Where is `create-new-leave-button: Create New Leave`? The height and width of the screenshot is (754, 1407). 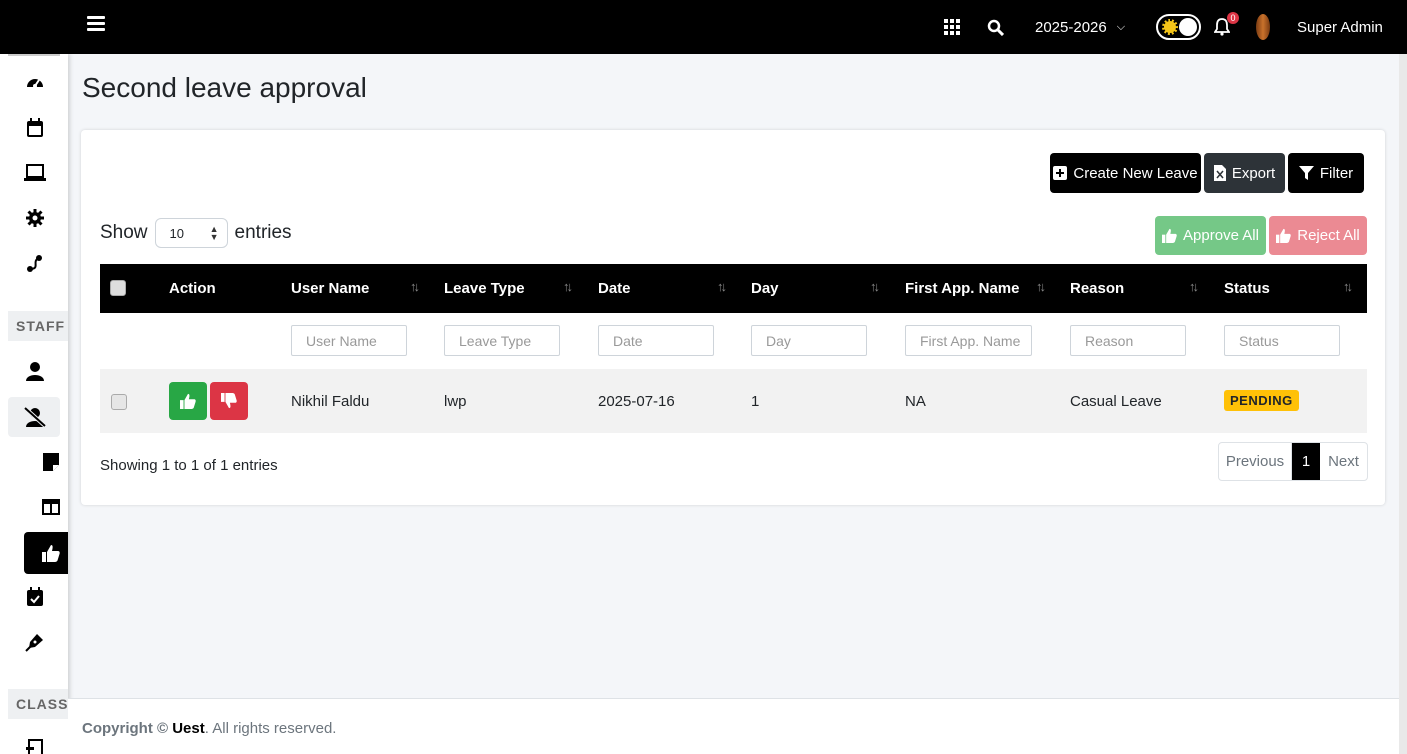 create-new-leave-button: Create New Leave is located at coordinates (1125, 173).